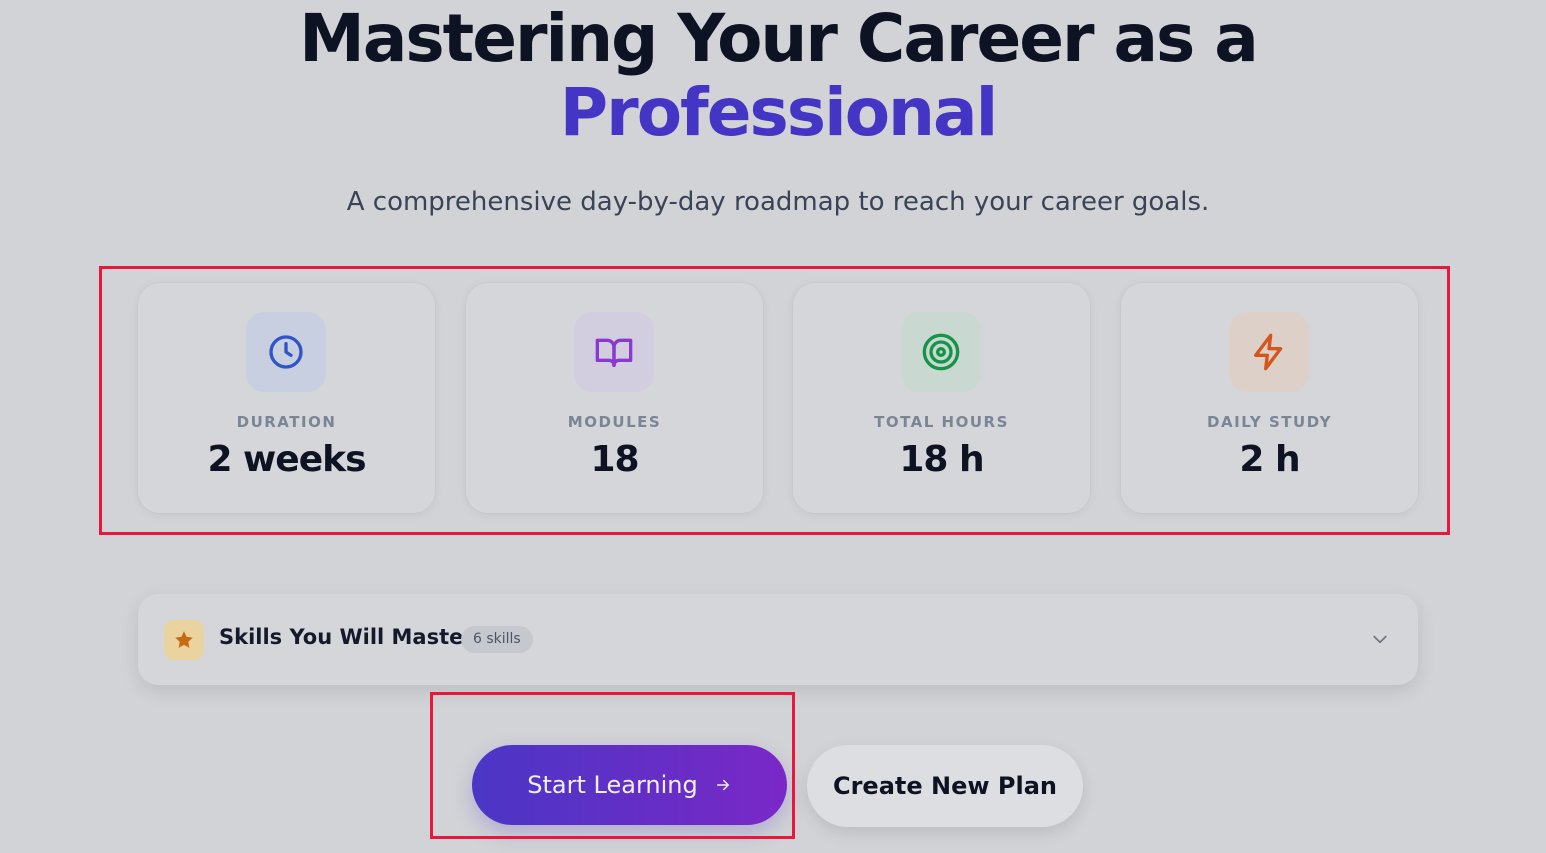  I want to click on title-accent: Professional, so click(778, 112).